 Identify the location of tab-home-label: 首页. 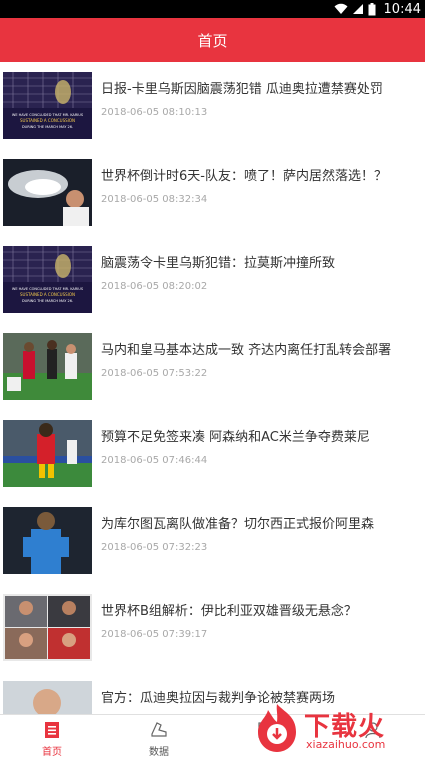
(52, 752).